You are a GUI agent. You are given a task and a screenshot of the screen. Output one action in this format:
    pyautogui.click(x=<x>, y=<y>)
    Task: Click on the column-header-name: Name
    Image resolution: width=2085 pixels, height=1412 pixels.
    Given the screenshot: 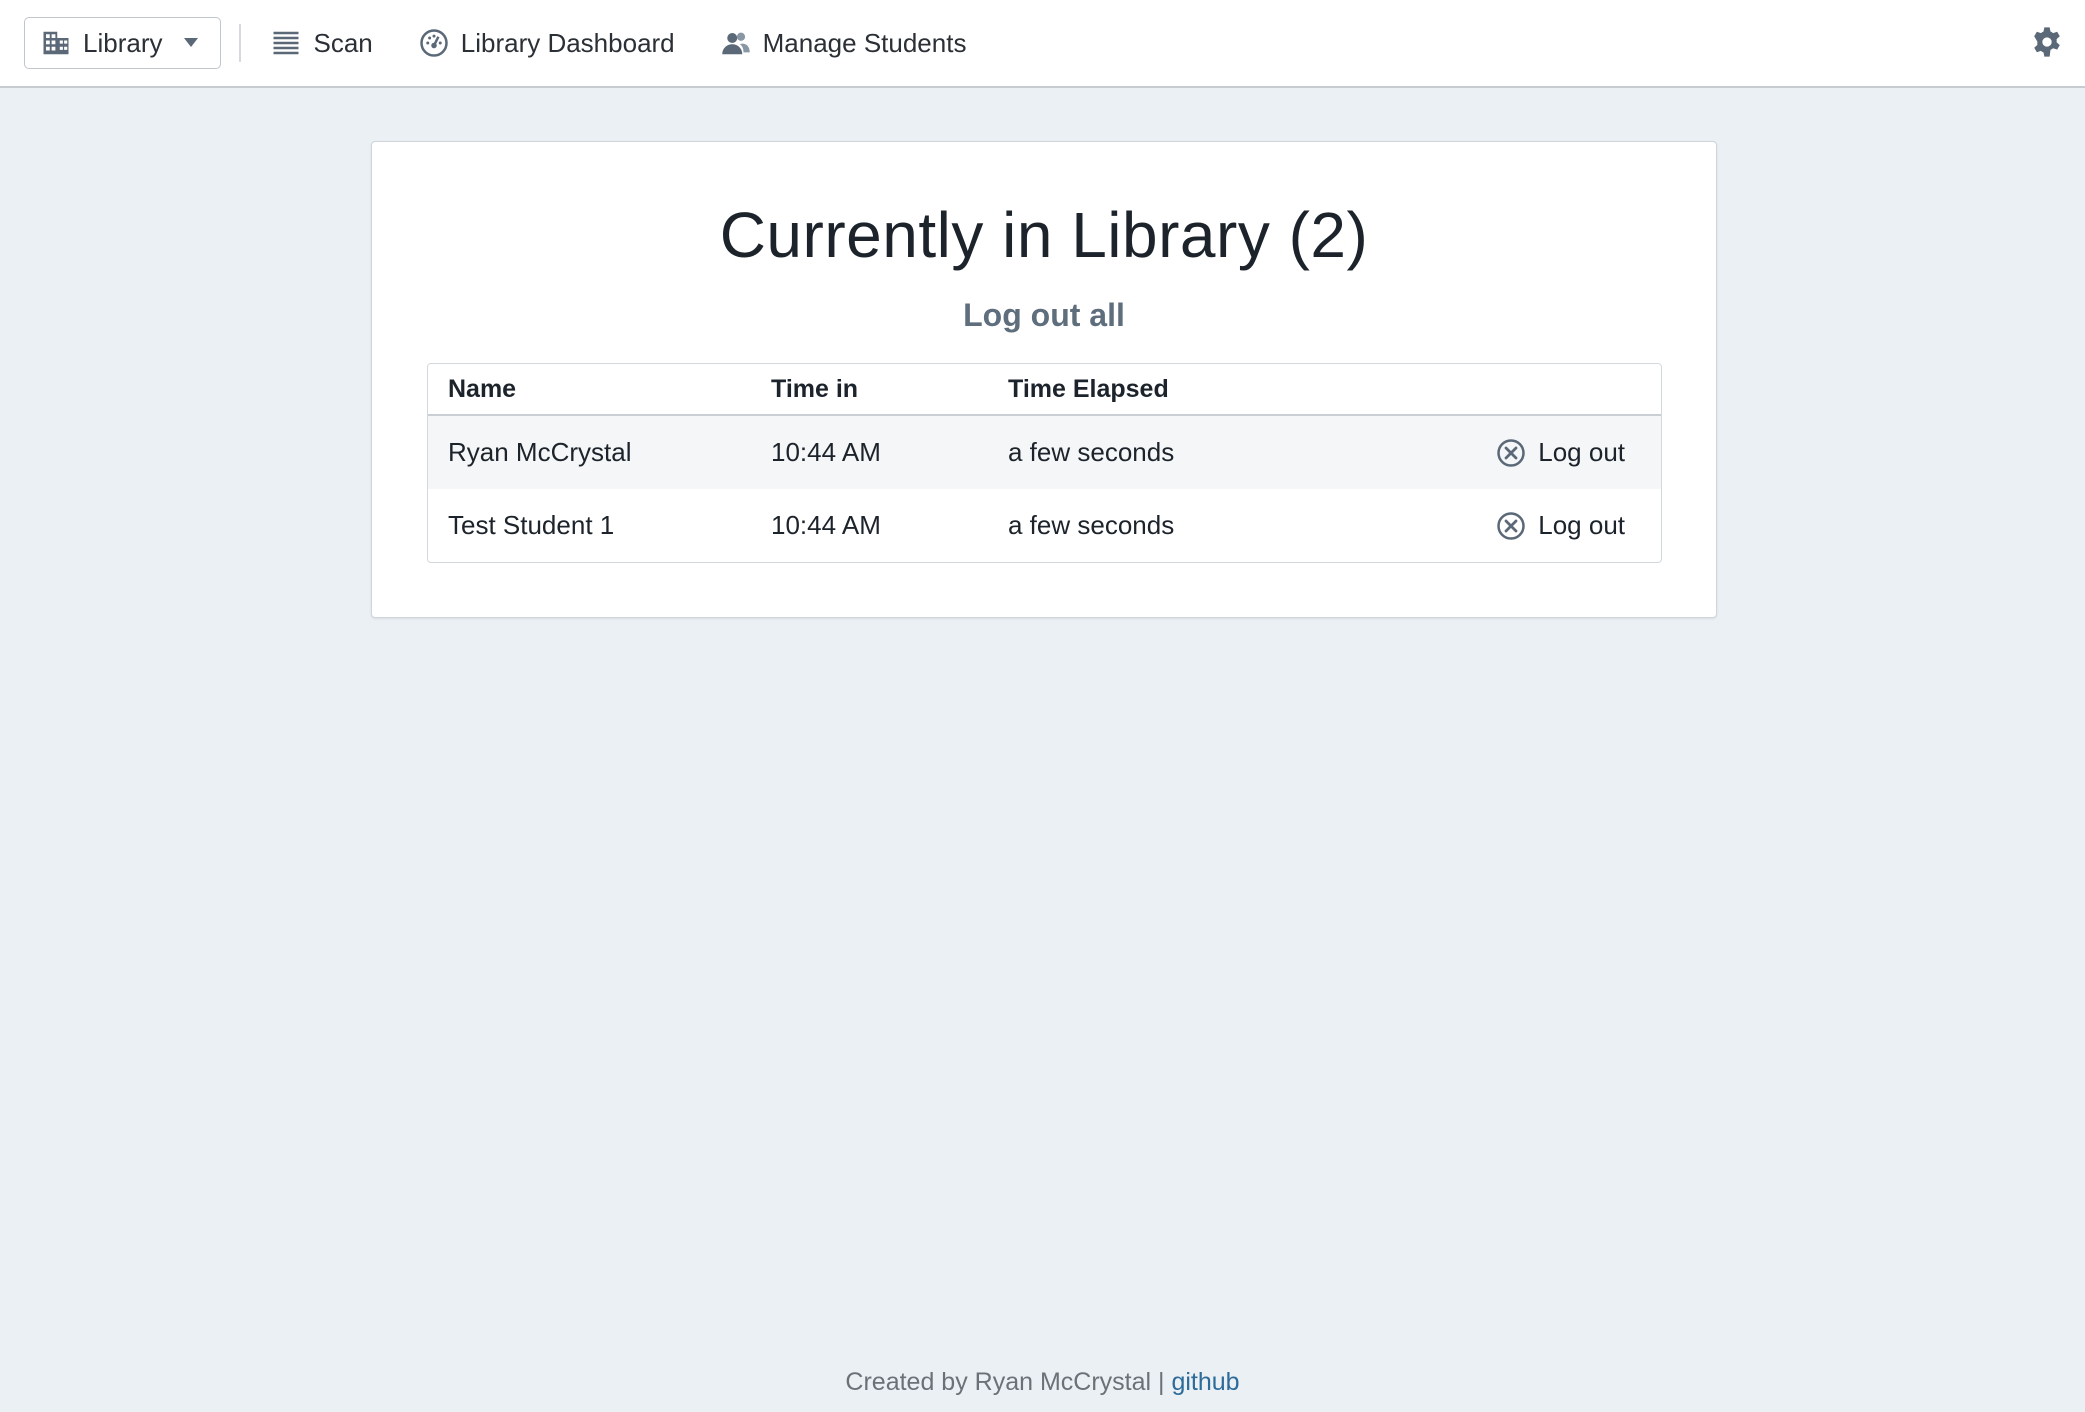 What is the action you would take?
    pyautogui.click(x=599, y=389)
    